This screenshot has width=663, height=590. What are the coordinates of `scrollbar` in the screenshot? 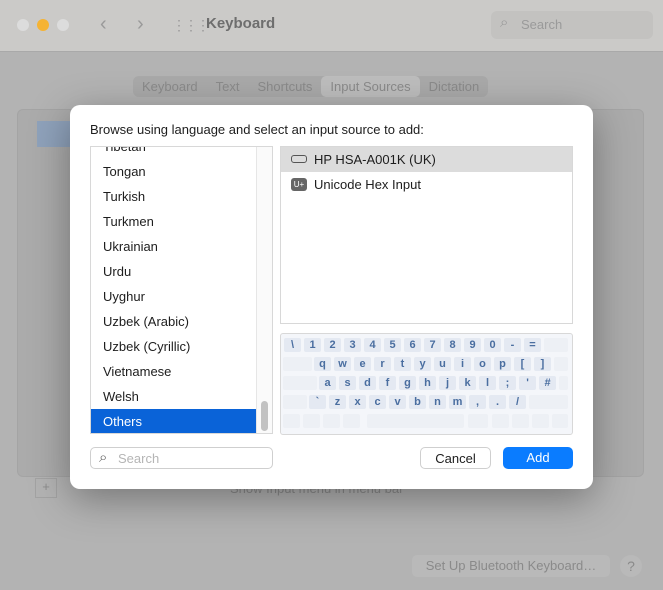 It's located at (264, 290).